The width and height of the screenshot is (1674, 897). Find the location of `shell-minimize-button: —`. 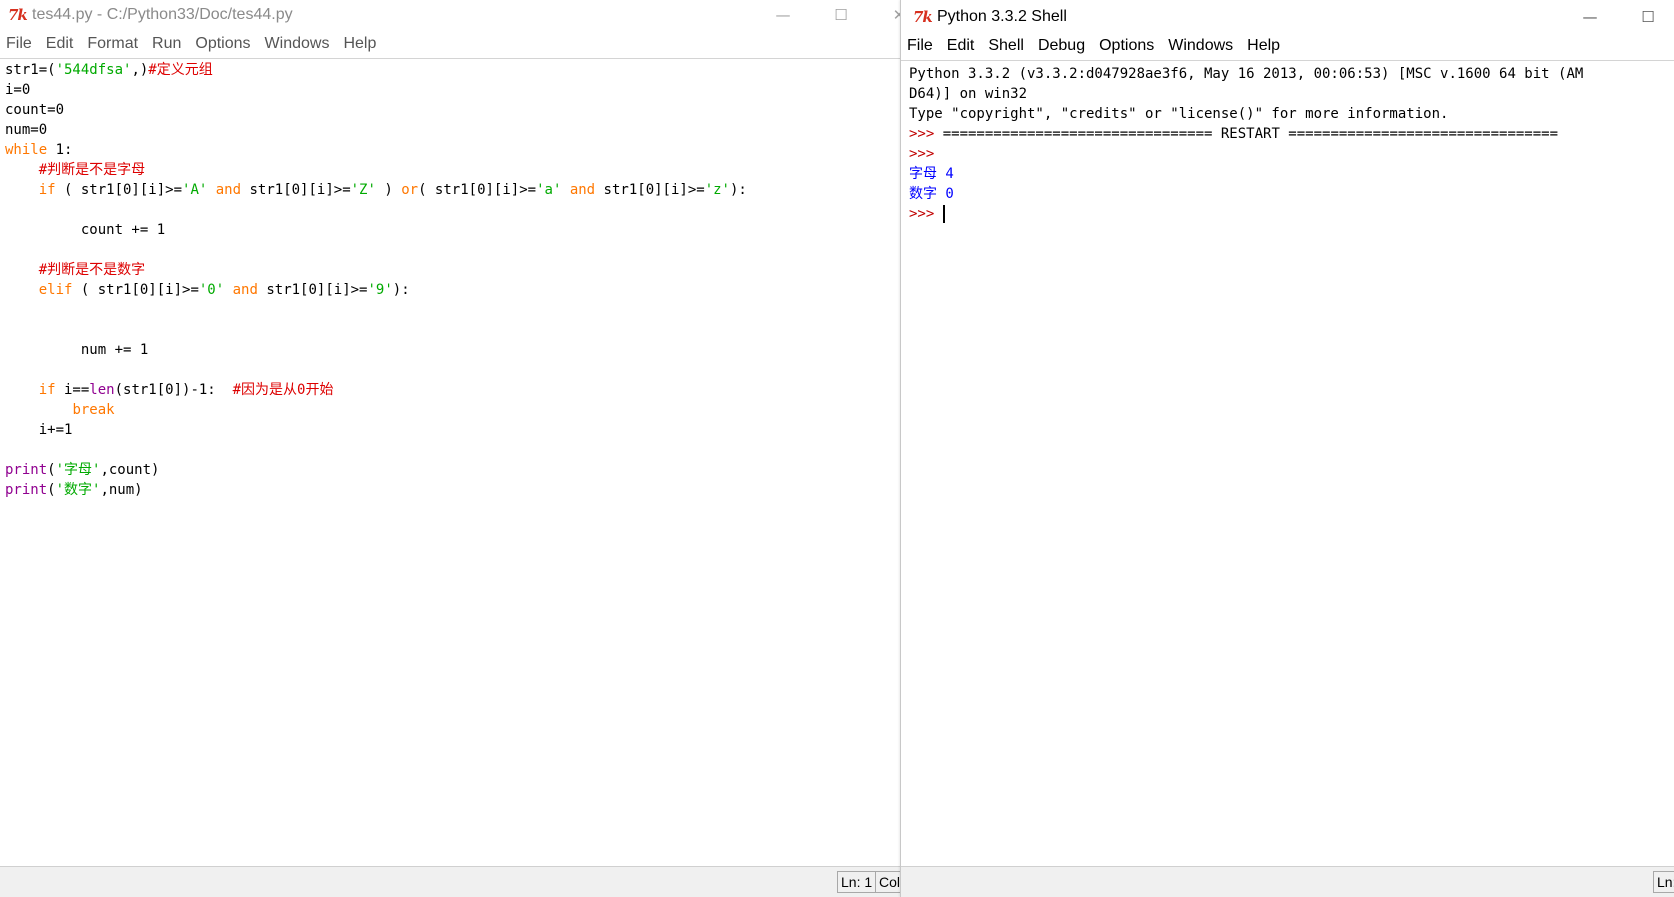

shell-minimize-button: — is located at coordinates (1590, 17).